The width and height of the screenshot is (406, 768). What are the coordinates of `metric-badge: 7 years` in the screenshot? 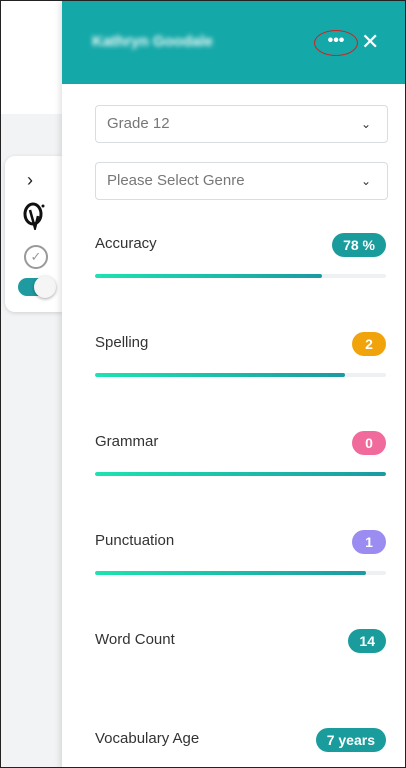 It's located at (350, 740).